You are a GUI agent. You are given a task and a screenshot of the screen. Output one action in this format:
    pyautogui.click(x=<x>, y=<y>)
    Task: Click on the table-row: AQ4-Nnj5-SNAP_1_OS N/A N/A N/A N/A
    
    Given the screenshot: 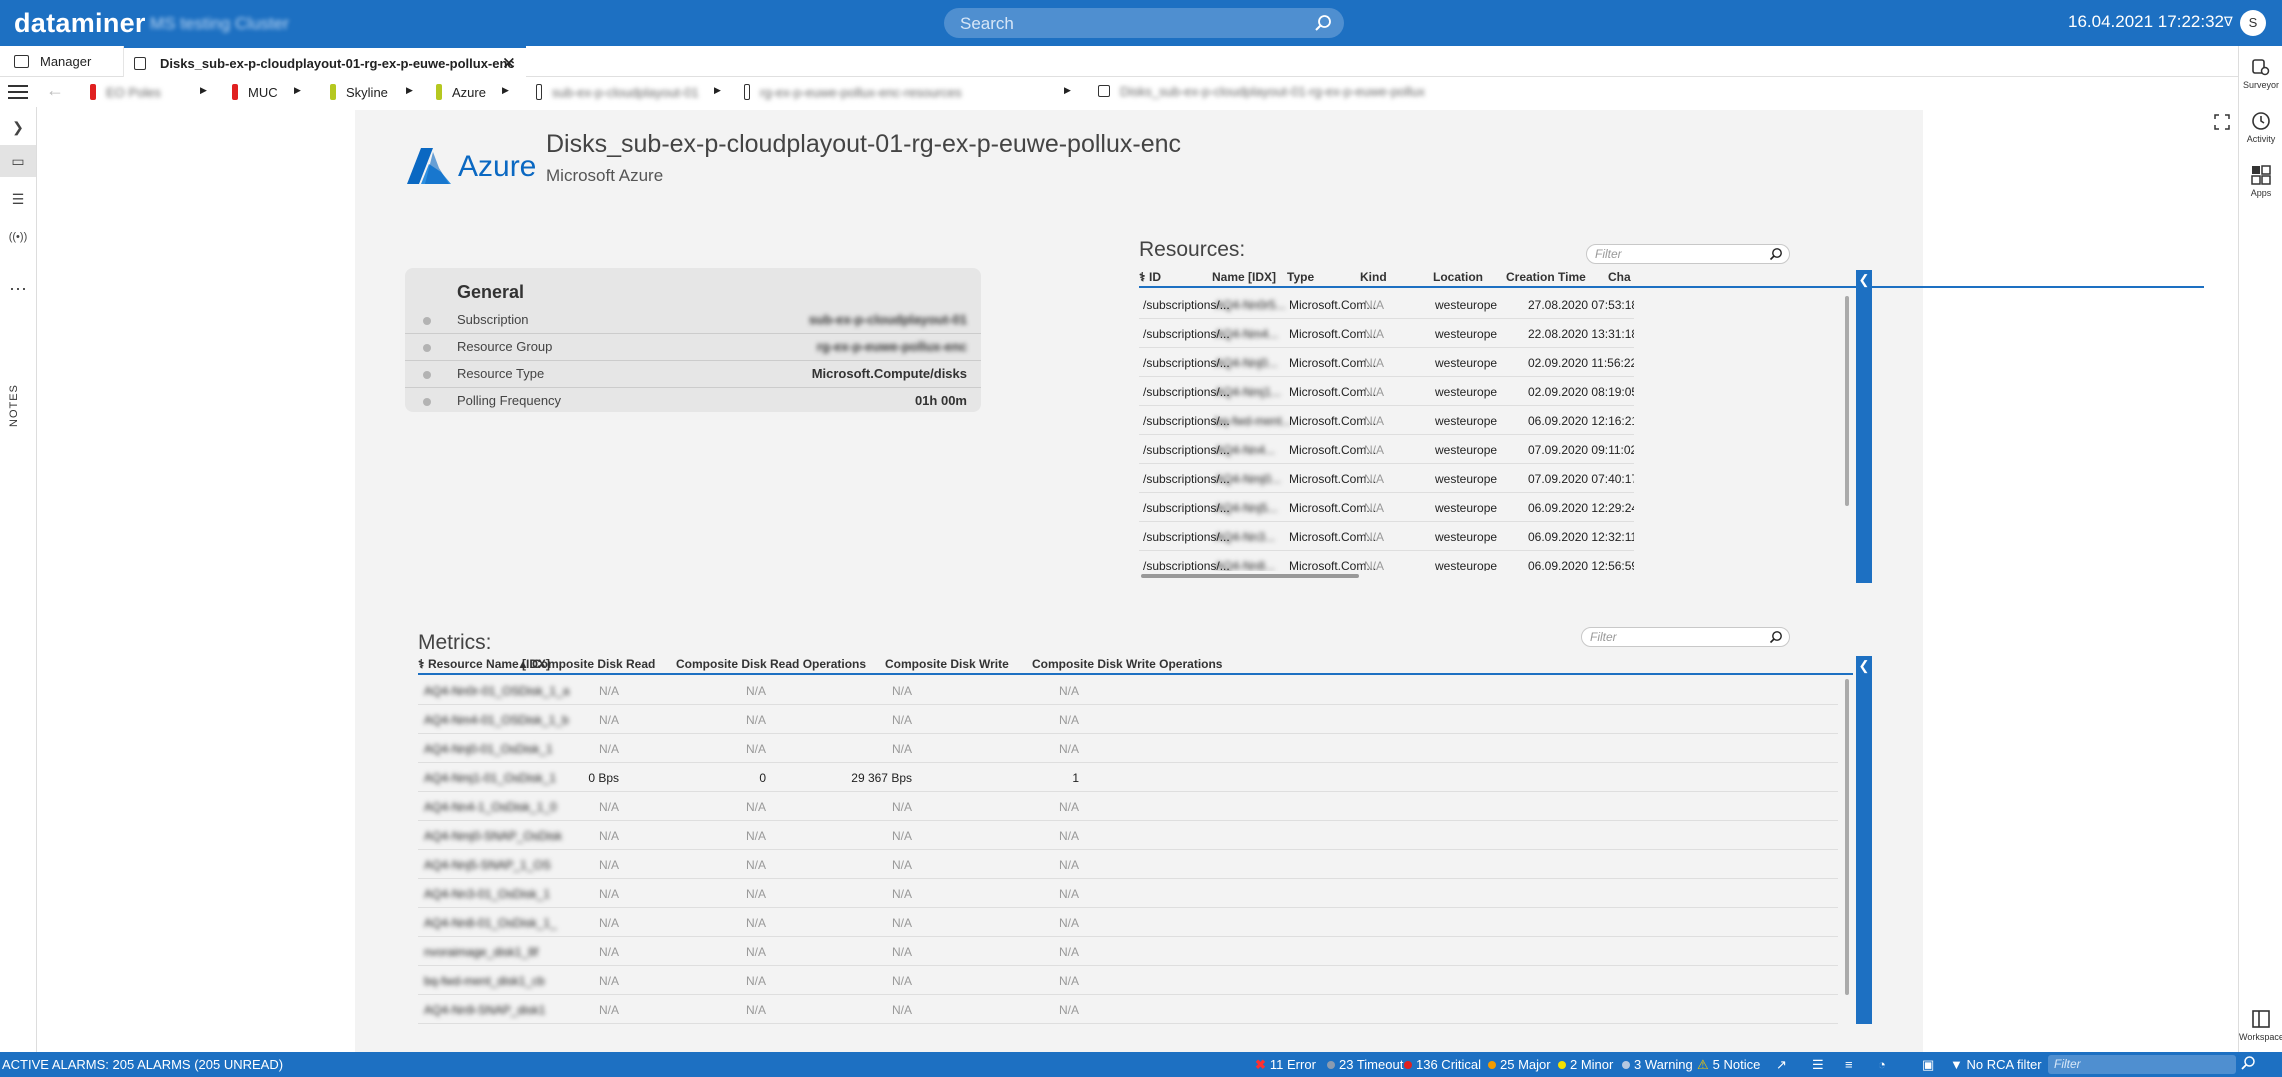 What is the action you would take?
    pyautogui.click(x=1128, y=864)
    